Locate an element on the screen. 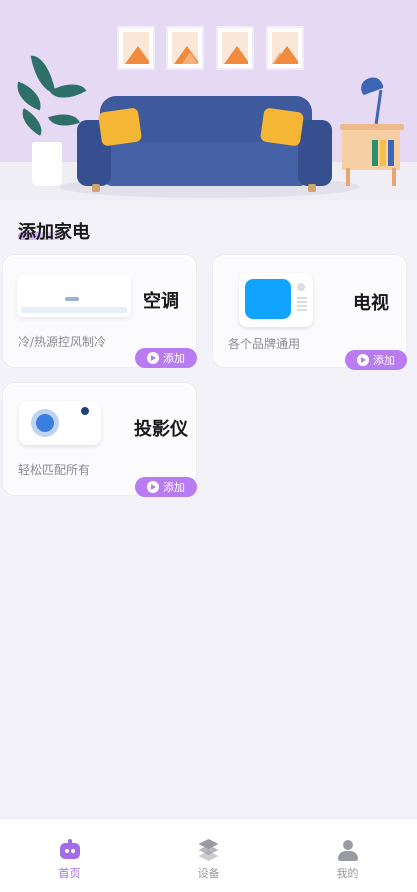  nav-item-devices: 设备 is located at coordinates (208, 855).